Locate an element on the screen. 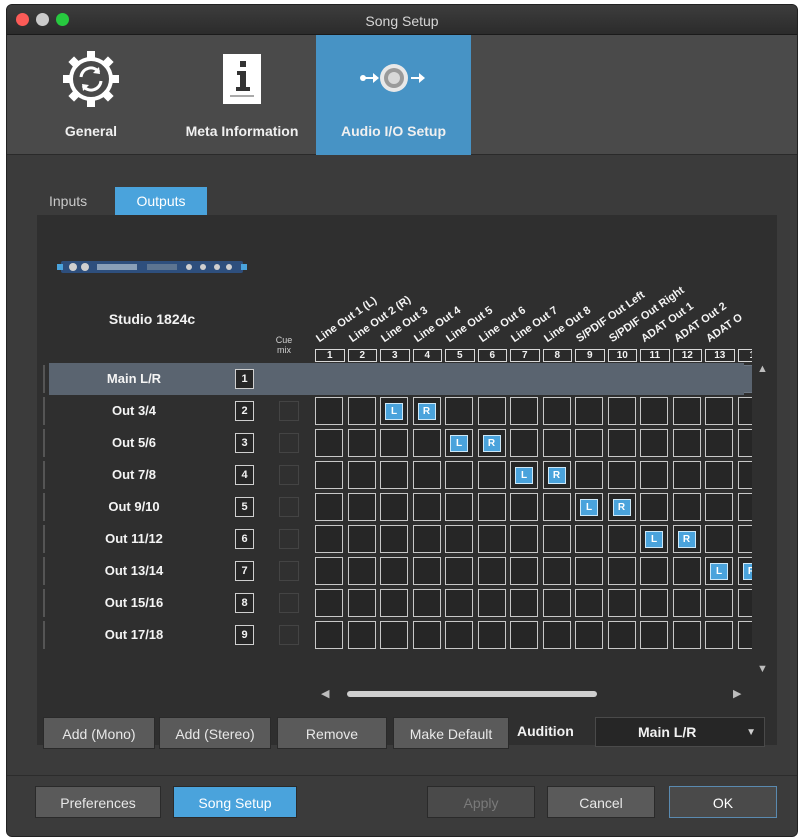 This screenshot has width=803, height=840. audition-select: Main L/R ▼ is located at coordinates (680, 732).